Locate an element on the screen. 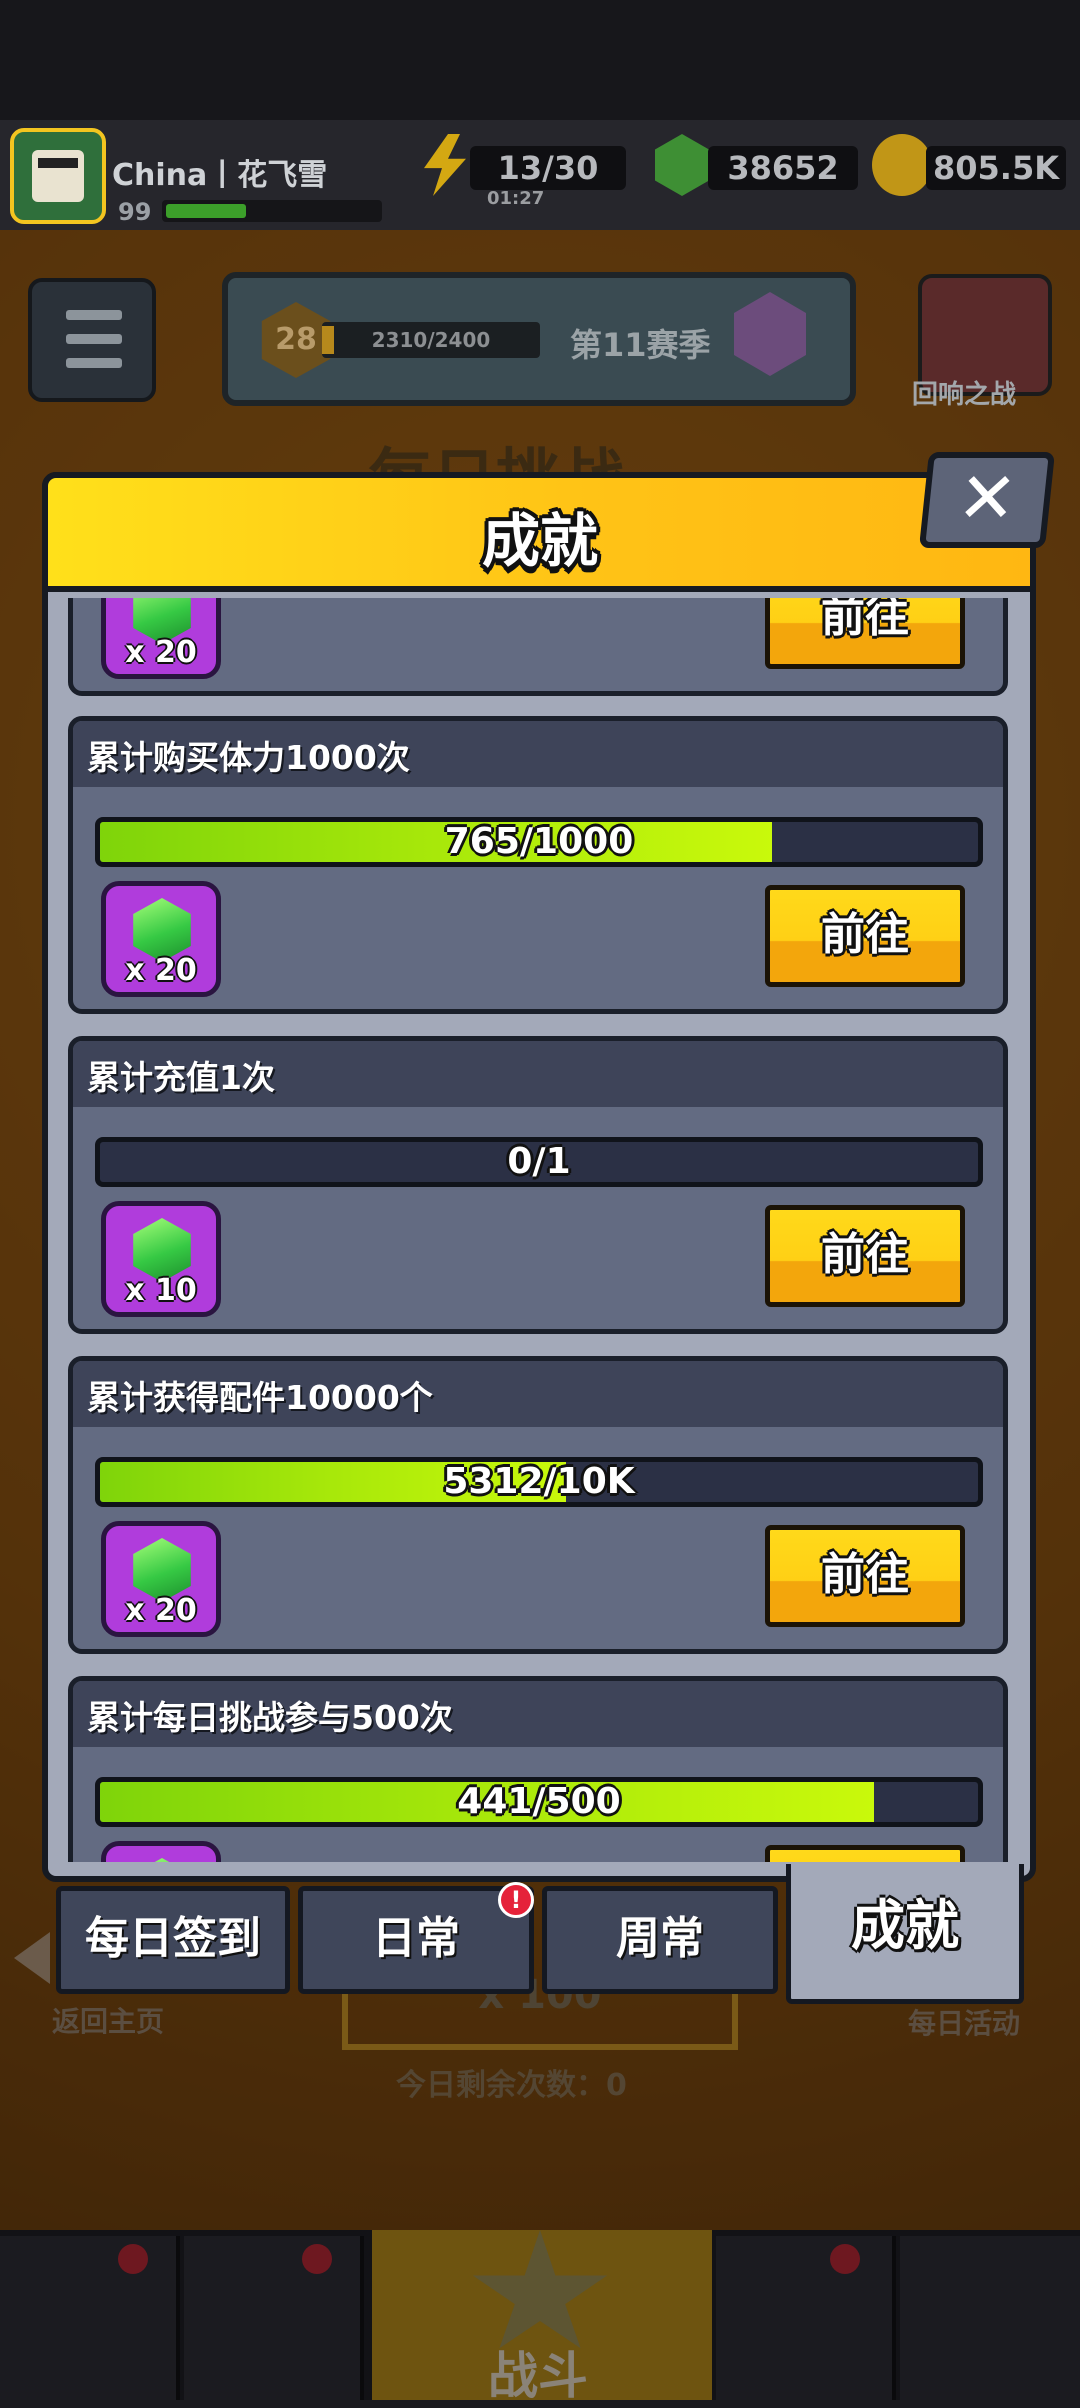  xp-bar-fill is located at coordinates (206, 211).